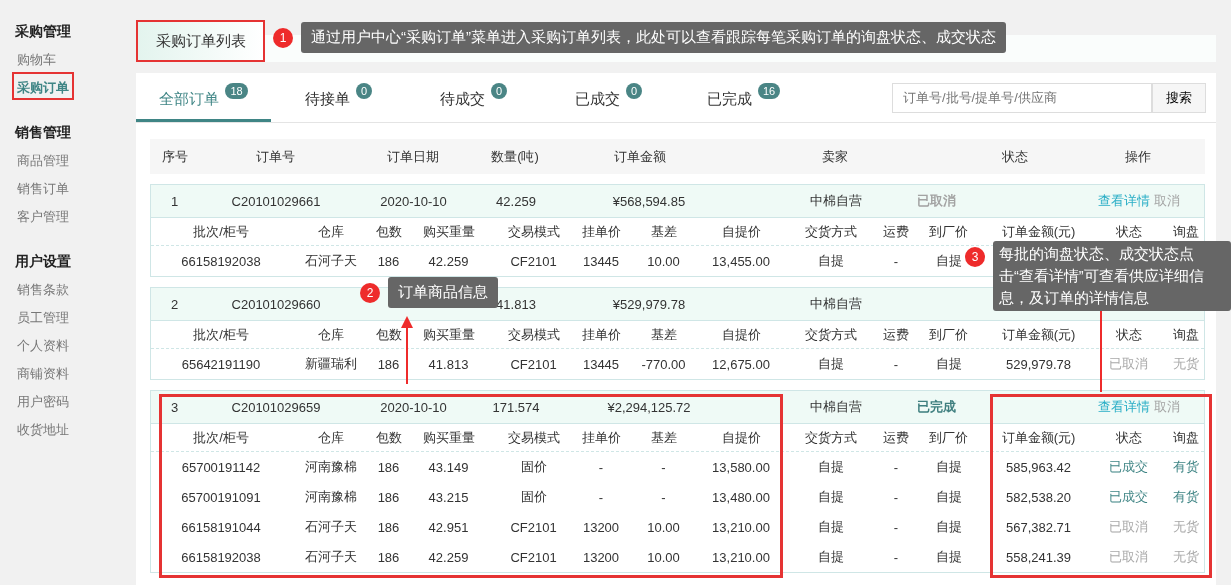 This screenshot has height=585, width=1231. I want to click on table-cell: 65642191190, so click(221, 364).